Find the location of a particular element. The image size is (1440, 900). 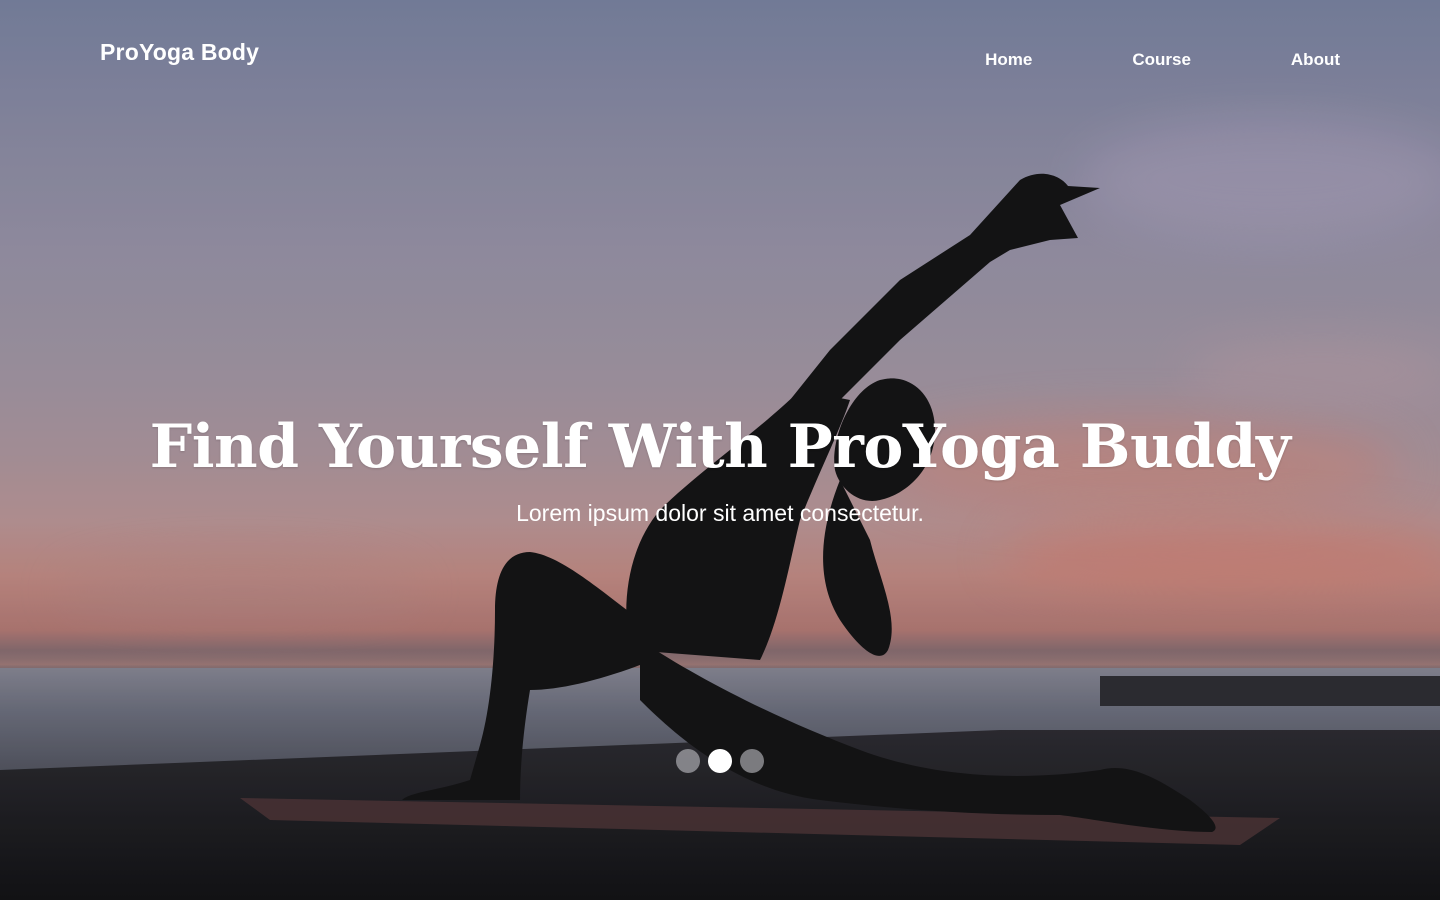

main-nav: Home Course About is located at coordinates (1162, 60).